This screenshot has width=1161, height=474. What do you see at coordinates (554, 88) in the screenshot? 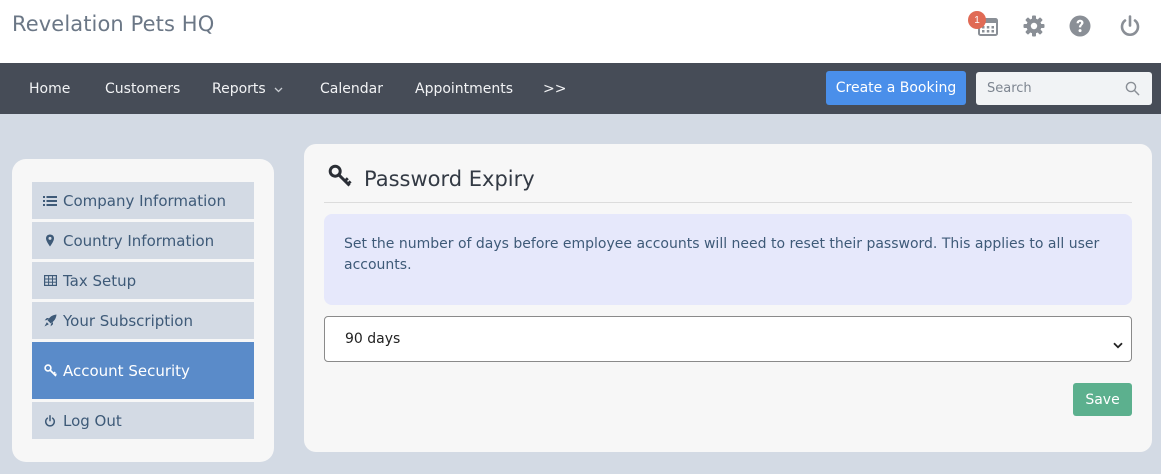
I see `nav-more: >>` at bounding box center [554, 88].